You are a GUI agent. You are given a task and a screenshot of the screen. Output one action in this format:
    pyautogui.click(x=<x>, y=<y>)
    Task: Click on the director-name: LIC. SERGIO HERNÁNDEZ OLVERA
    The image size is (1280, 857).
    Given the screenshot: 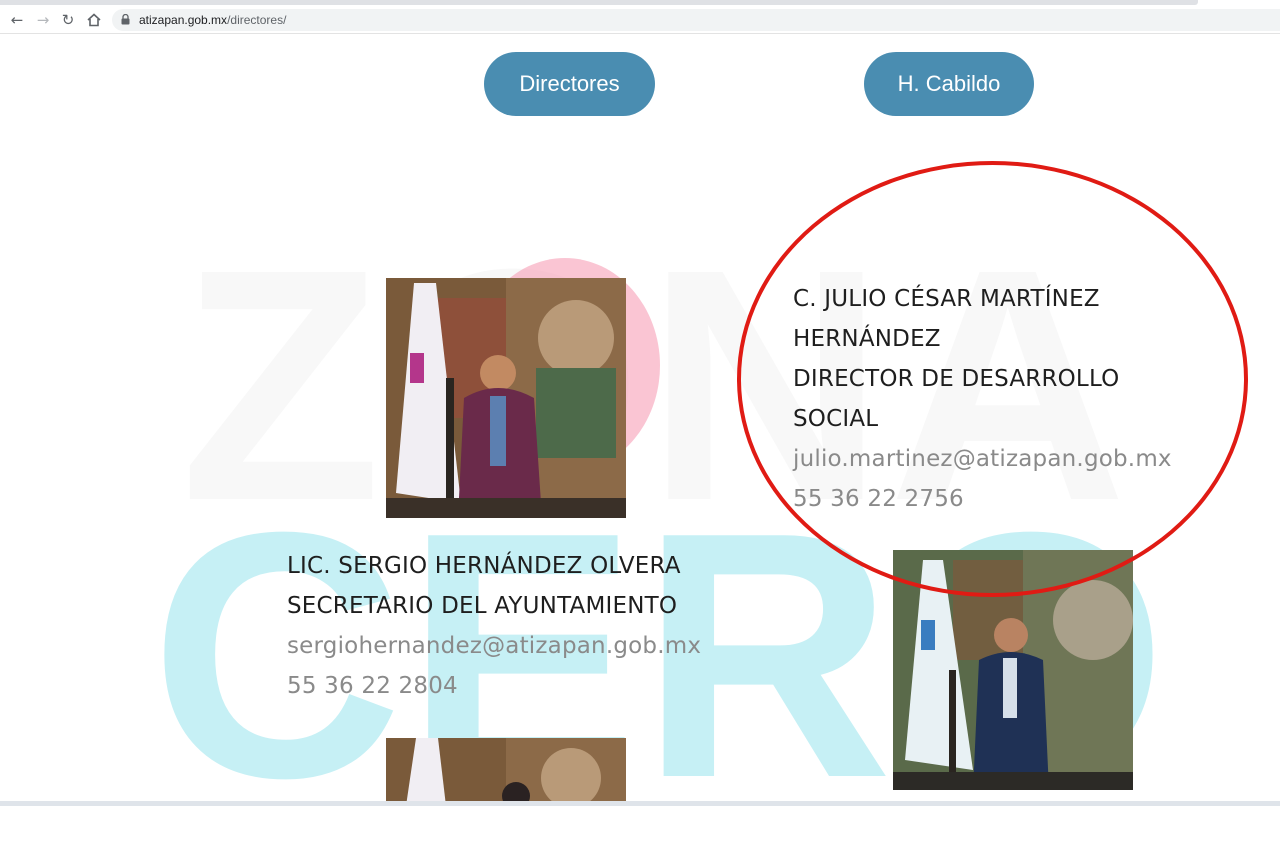 What is the action you would take?
    pyautogui.click(x=484, y=566)
    